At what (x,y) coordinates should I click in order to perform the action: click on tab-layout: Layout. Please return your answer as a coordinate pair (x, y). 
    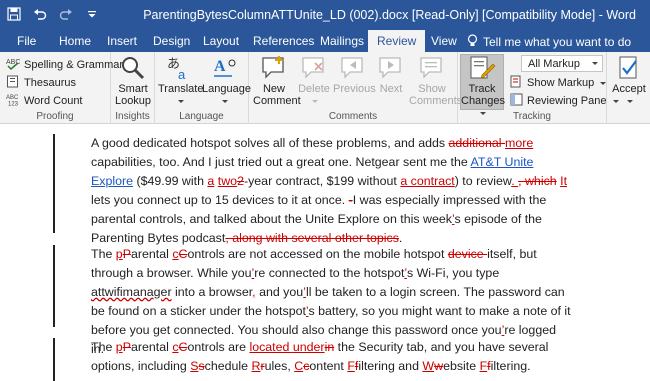
    Looking at the image, I should click on (221, 41).